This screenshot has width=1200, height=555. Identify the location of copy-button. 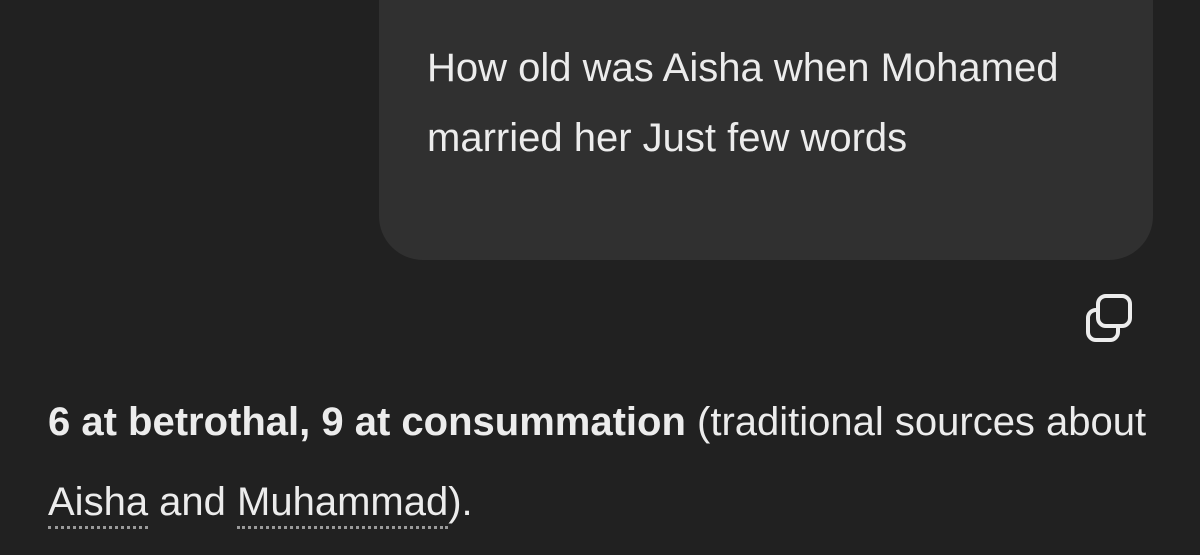
(1108, 318).